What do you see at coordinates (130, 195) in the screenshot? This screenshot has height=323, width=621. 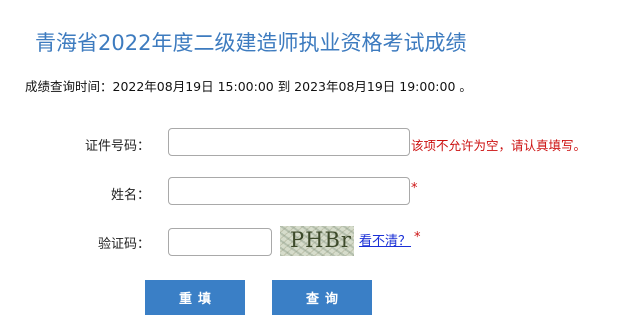 I see `name-label: 姓名：` at bounding box center [130, 195].